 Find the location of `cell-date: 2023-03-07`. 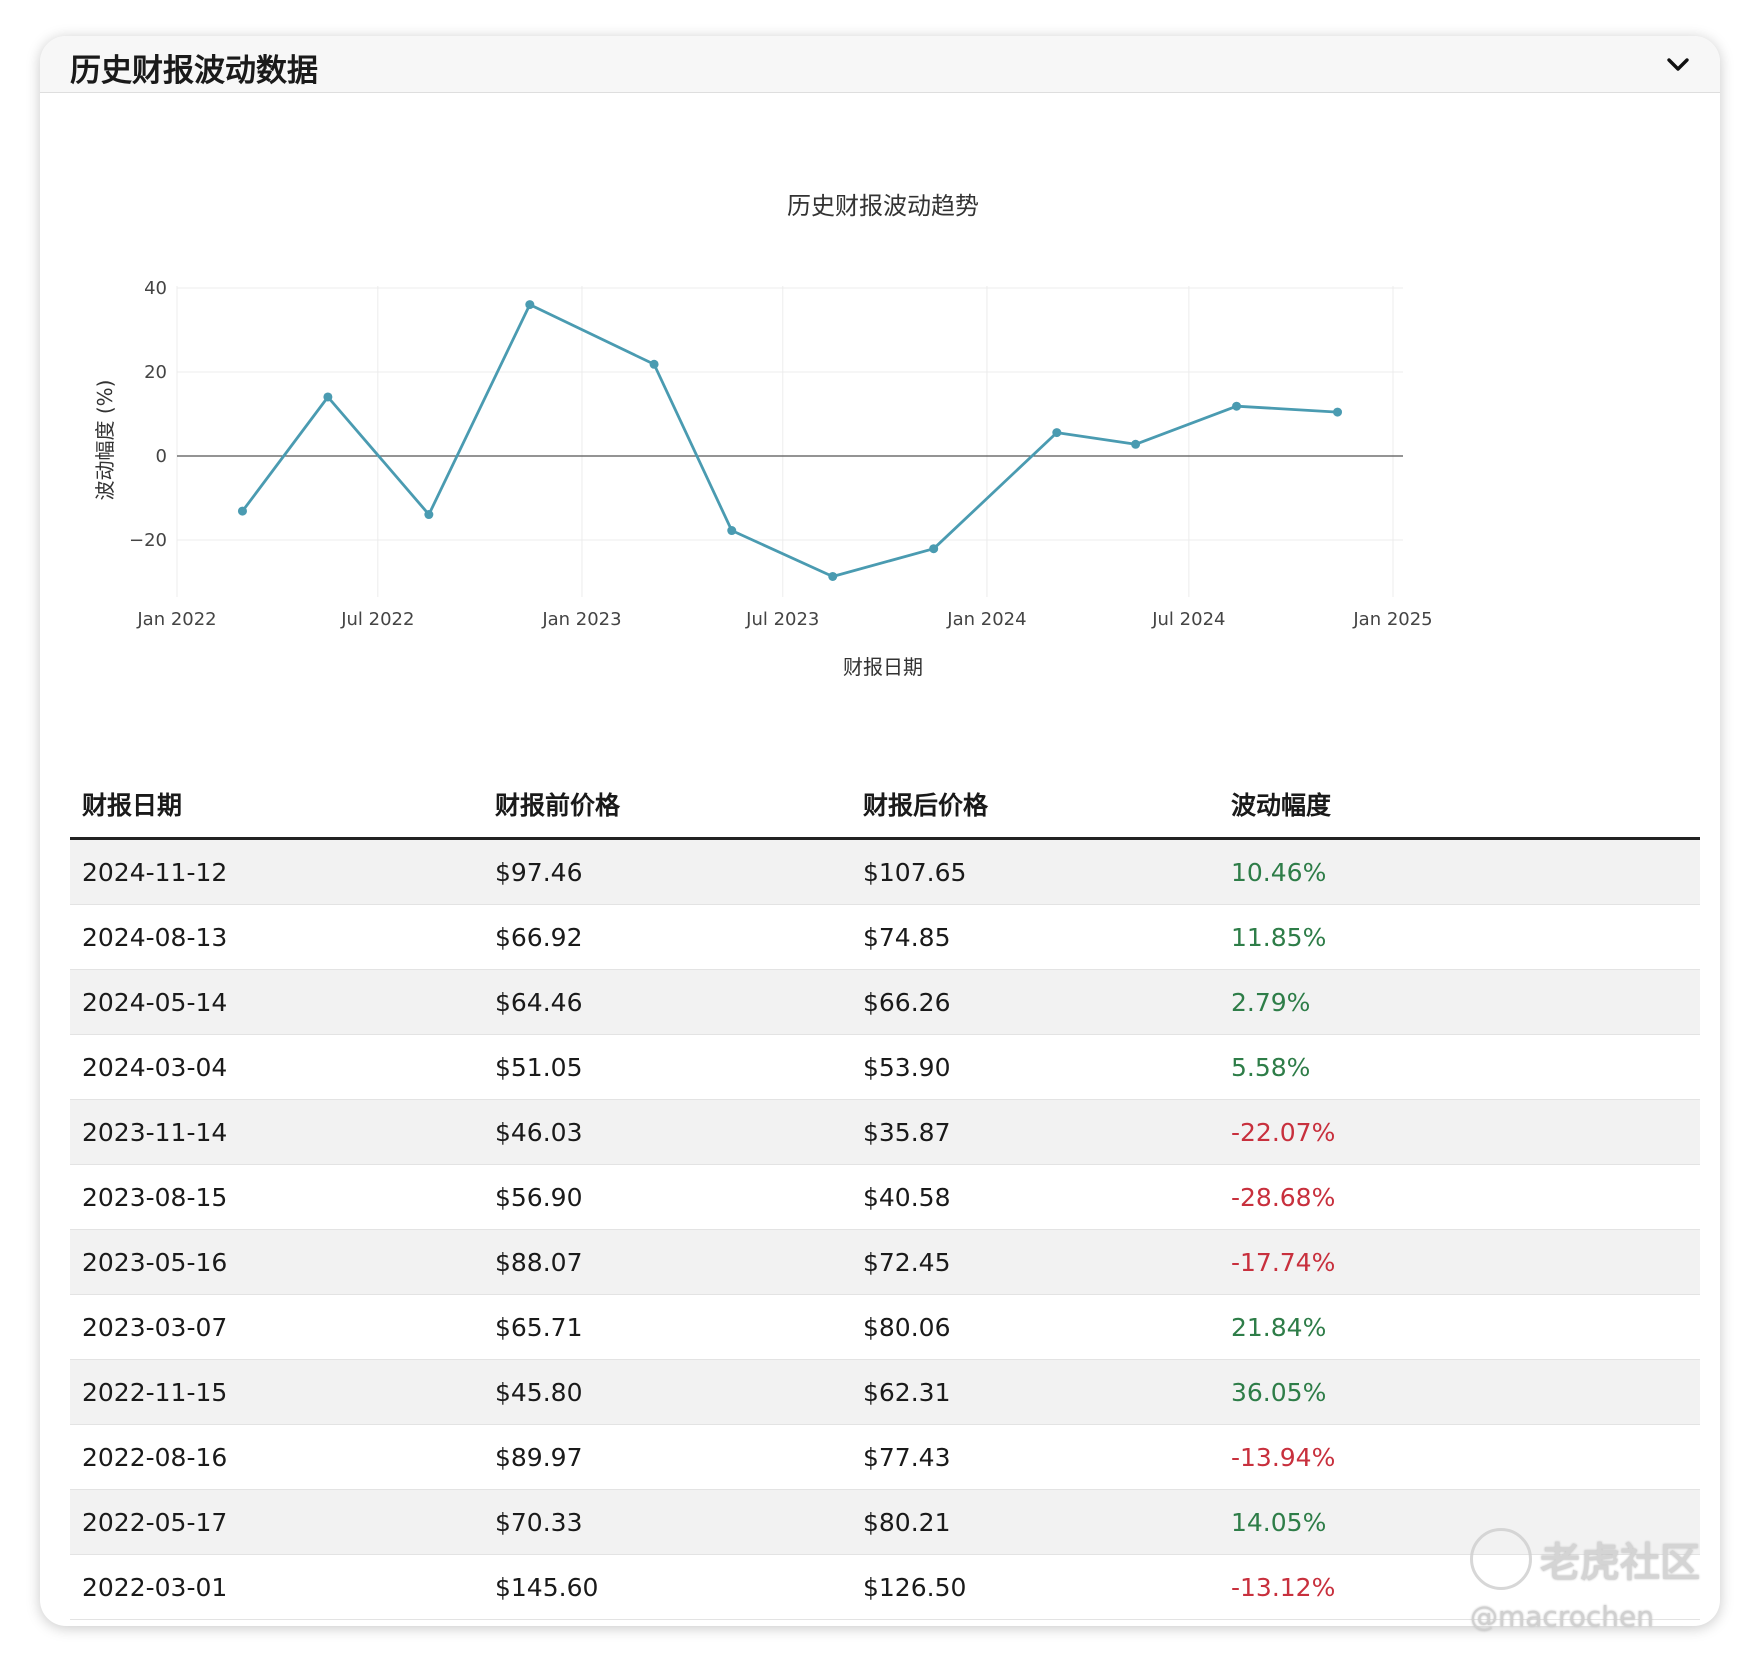

cell-date: 2023-03-07 is located at coordinates (276, 1327).